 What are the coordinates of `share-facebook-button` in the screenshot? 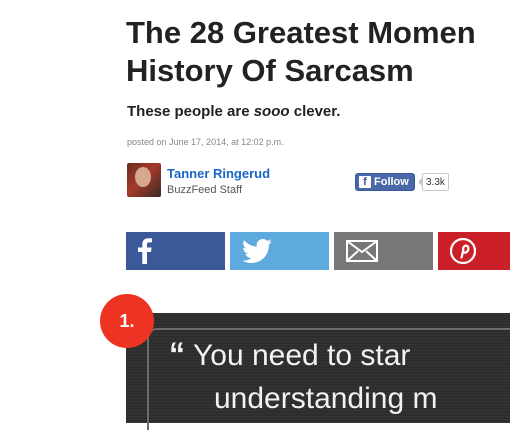 It's located at (175, 251).